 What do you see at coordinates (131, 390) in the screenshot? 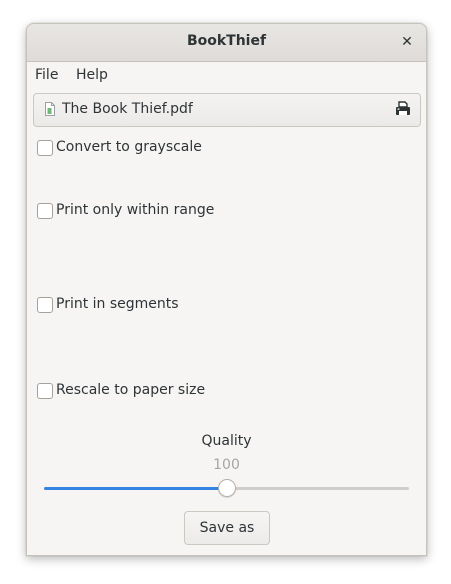
I see `rescale-label: Rescale to paper size` at bounding box center [131, 390].